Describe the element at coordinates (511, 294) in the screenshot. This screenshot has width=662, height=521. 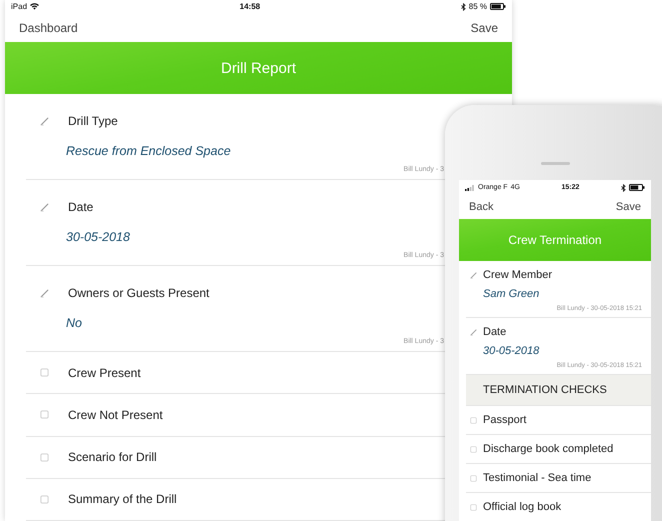
I see `field-value: Sam Green` at that location.